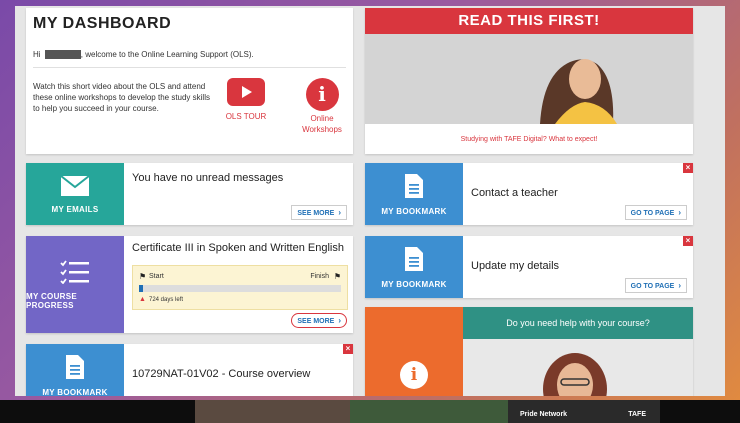 The height and width of the screenshot is (423, 740). Describe the element at coordinates (37, 54) in the screenshot. I see `greeting-prefix: Hi` at that location.